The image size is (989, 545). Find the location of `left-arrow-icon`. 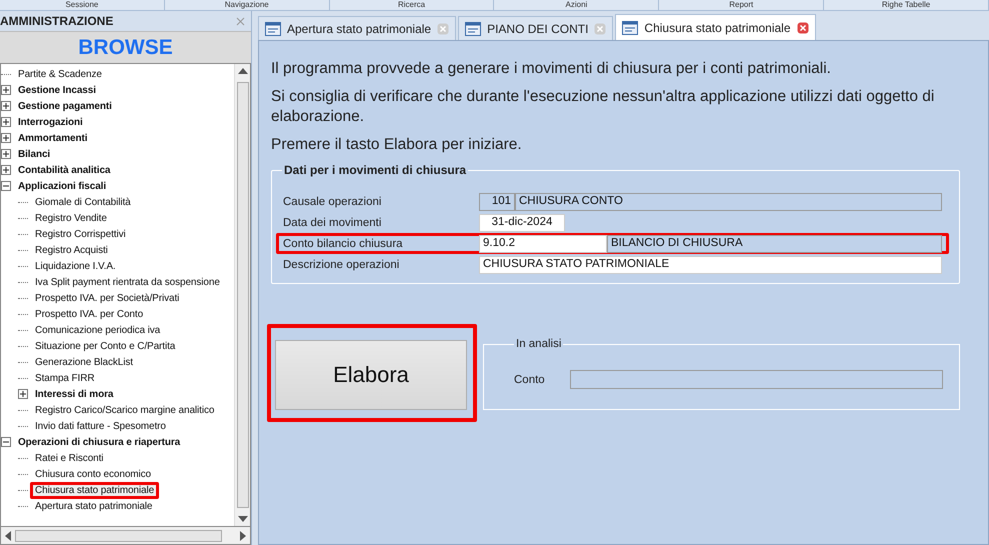

left-arrow-icon is located at coordinates (8, 535).